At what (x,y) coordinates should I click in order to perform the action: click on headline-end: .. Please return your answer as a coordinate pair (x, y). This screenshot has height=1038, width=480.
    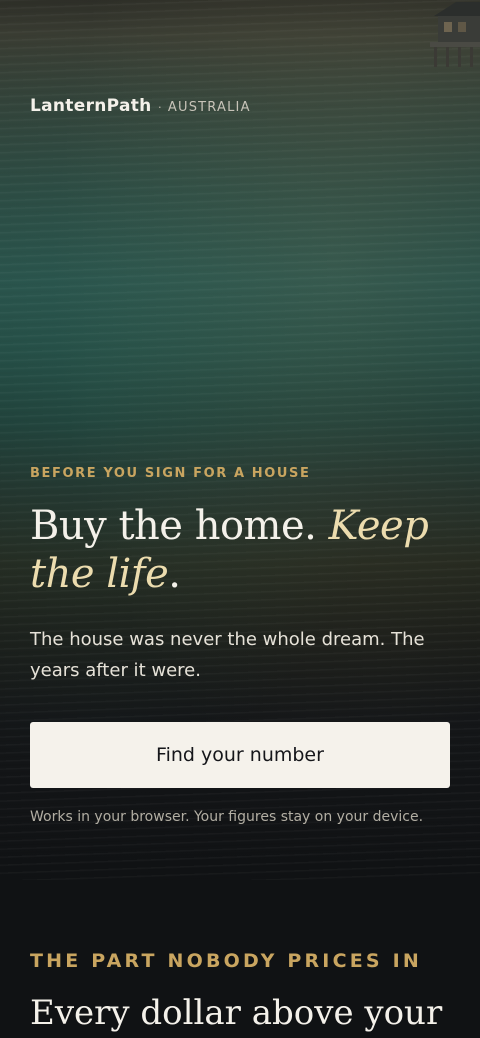
    Looking at the image, I should click on (174, 574).